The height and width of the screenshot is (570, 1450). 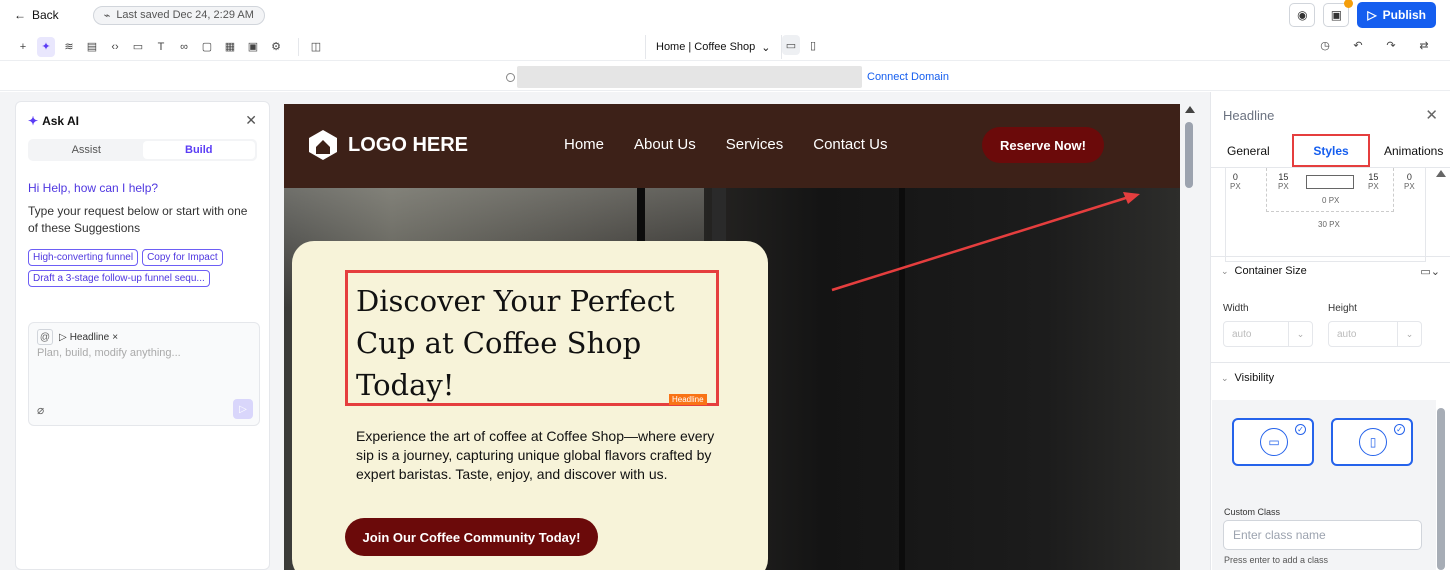 What do you see at coordinates (908, 77) in the screenshot?
I see `connect-domain-link: Connect Domain` at bounding box center [908, 77].